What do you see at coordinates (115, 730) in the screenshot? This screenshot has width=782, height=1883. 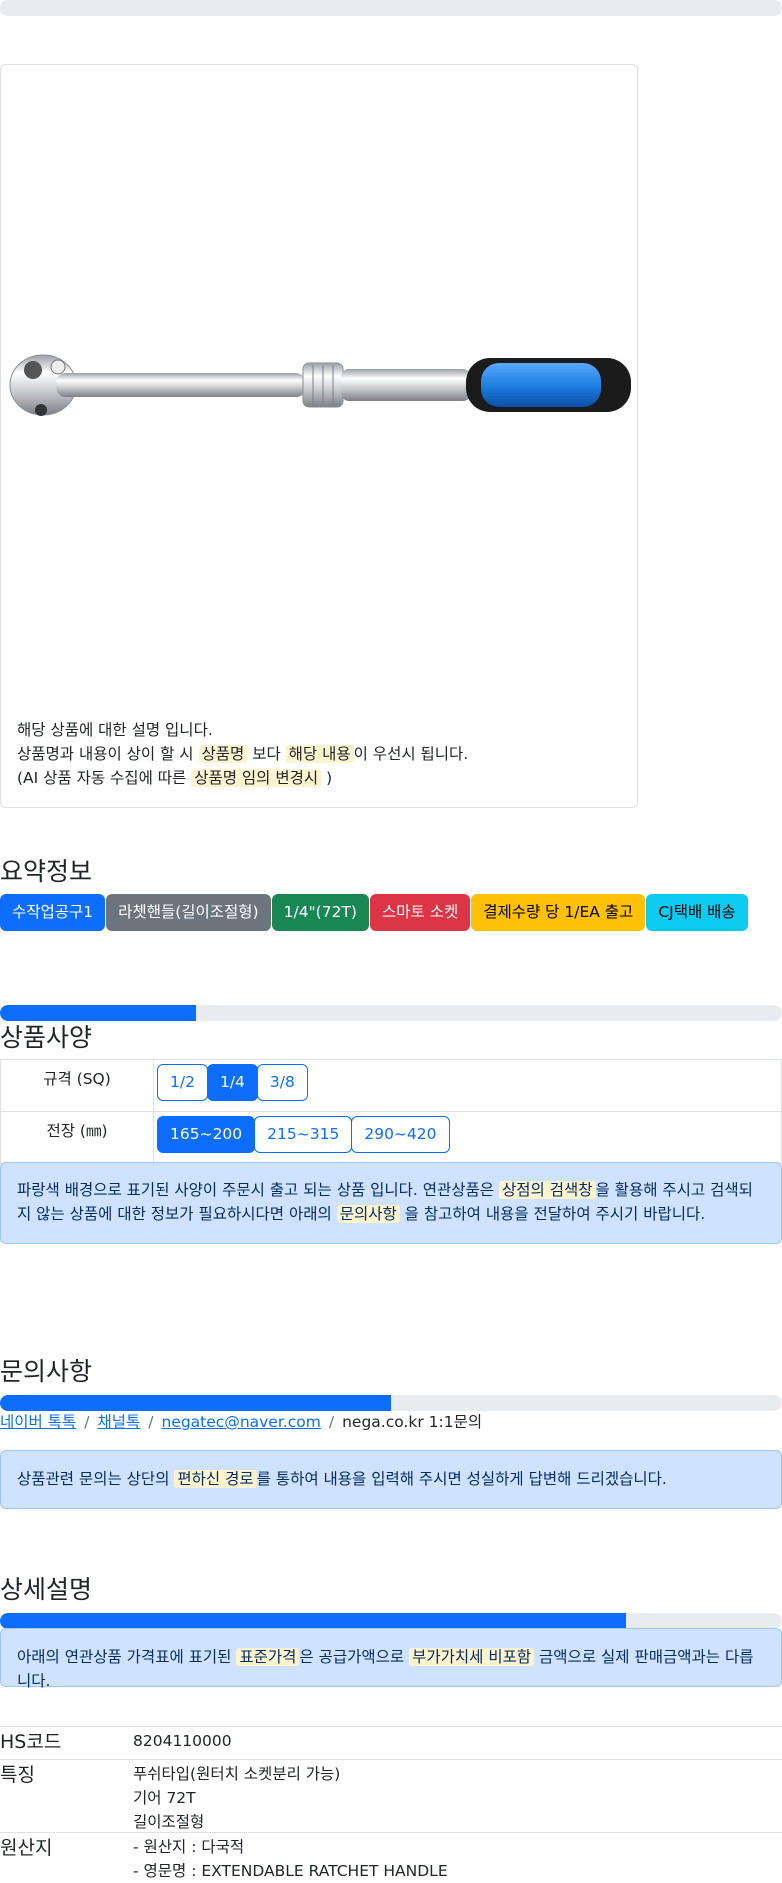 I see `description-line-1: 해당 상품에 대한 설명 입니다.` at bounding box center [115, 730].